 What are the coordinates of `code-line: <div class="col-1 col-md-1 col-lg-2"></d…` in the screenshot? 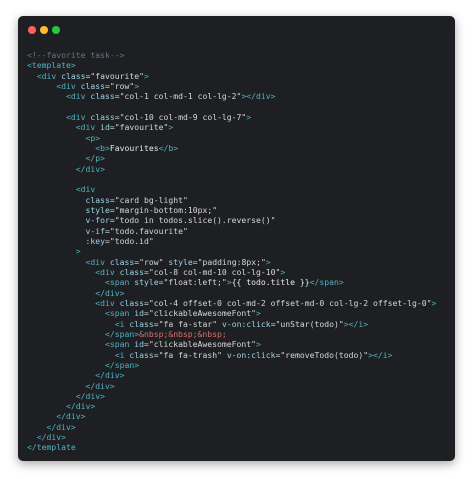 It's located at (239, 96).